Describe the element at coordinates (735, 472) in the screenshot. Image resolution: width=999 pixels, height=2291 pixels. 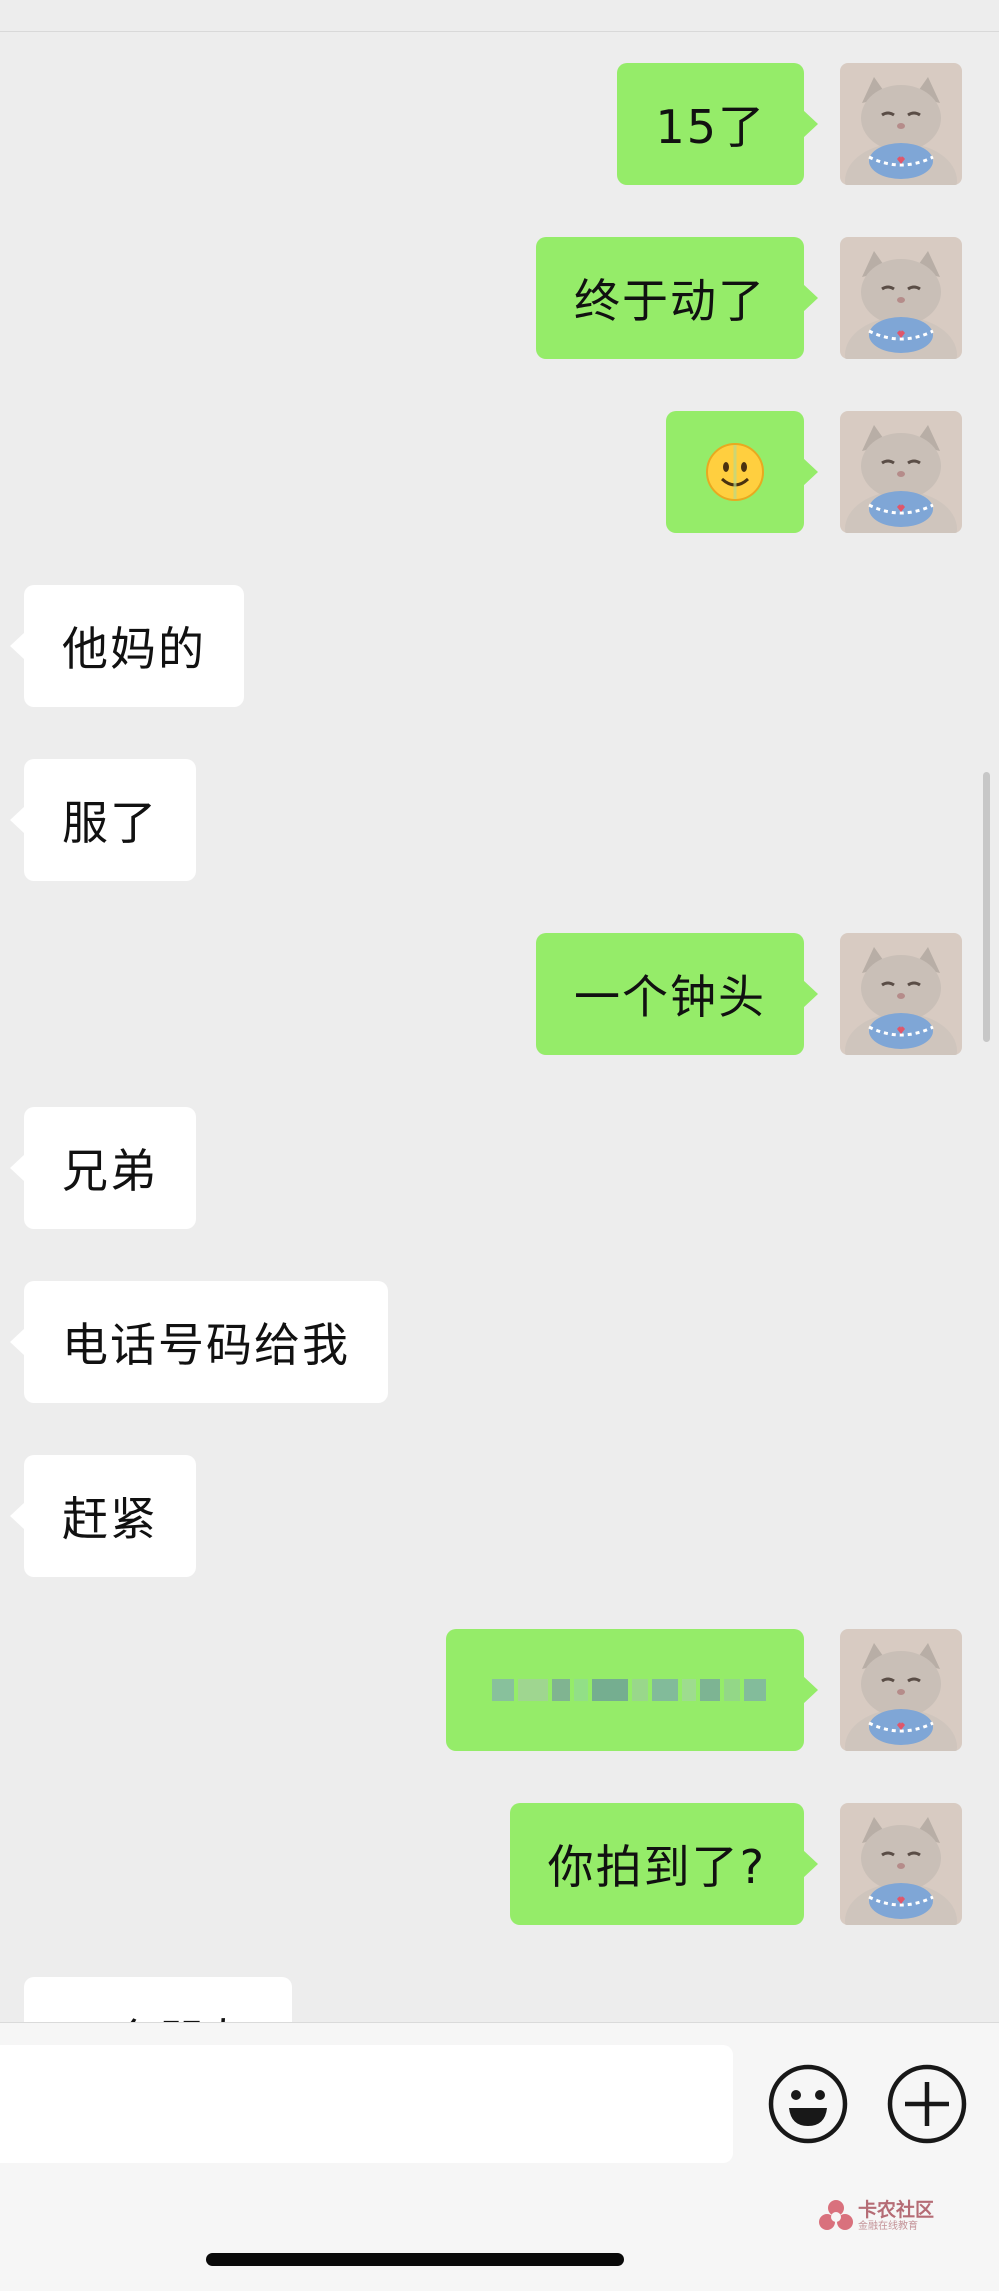
I see `melting-face-emoji` at that location.